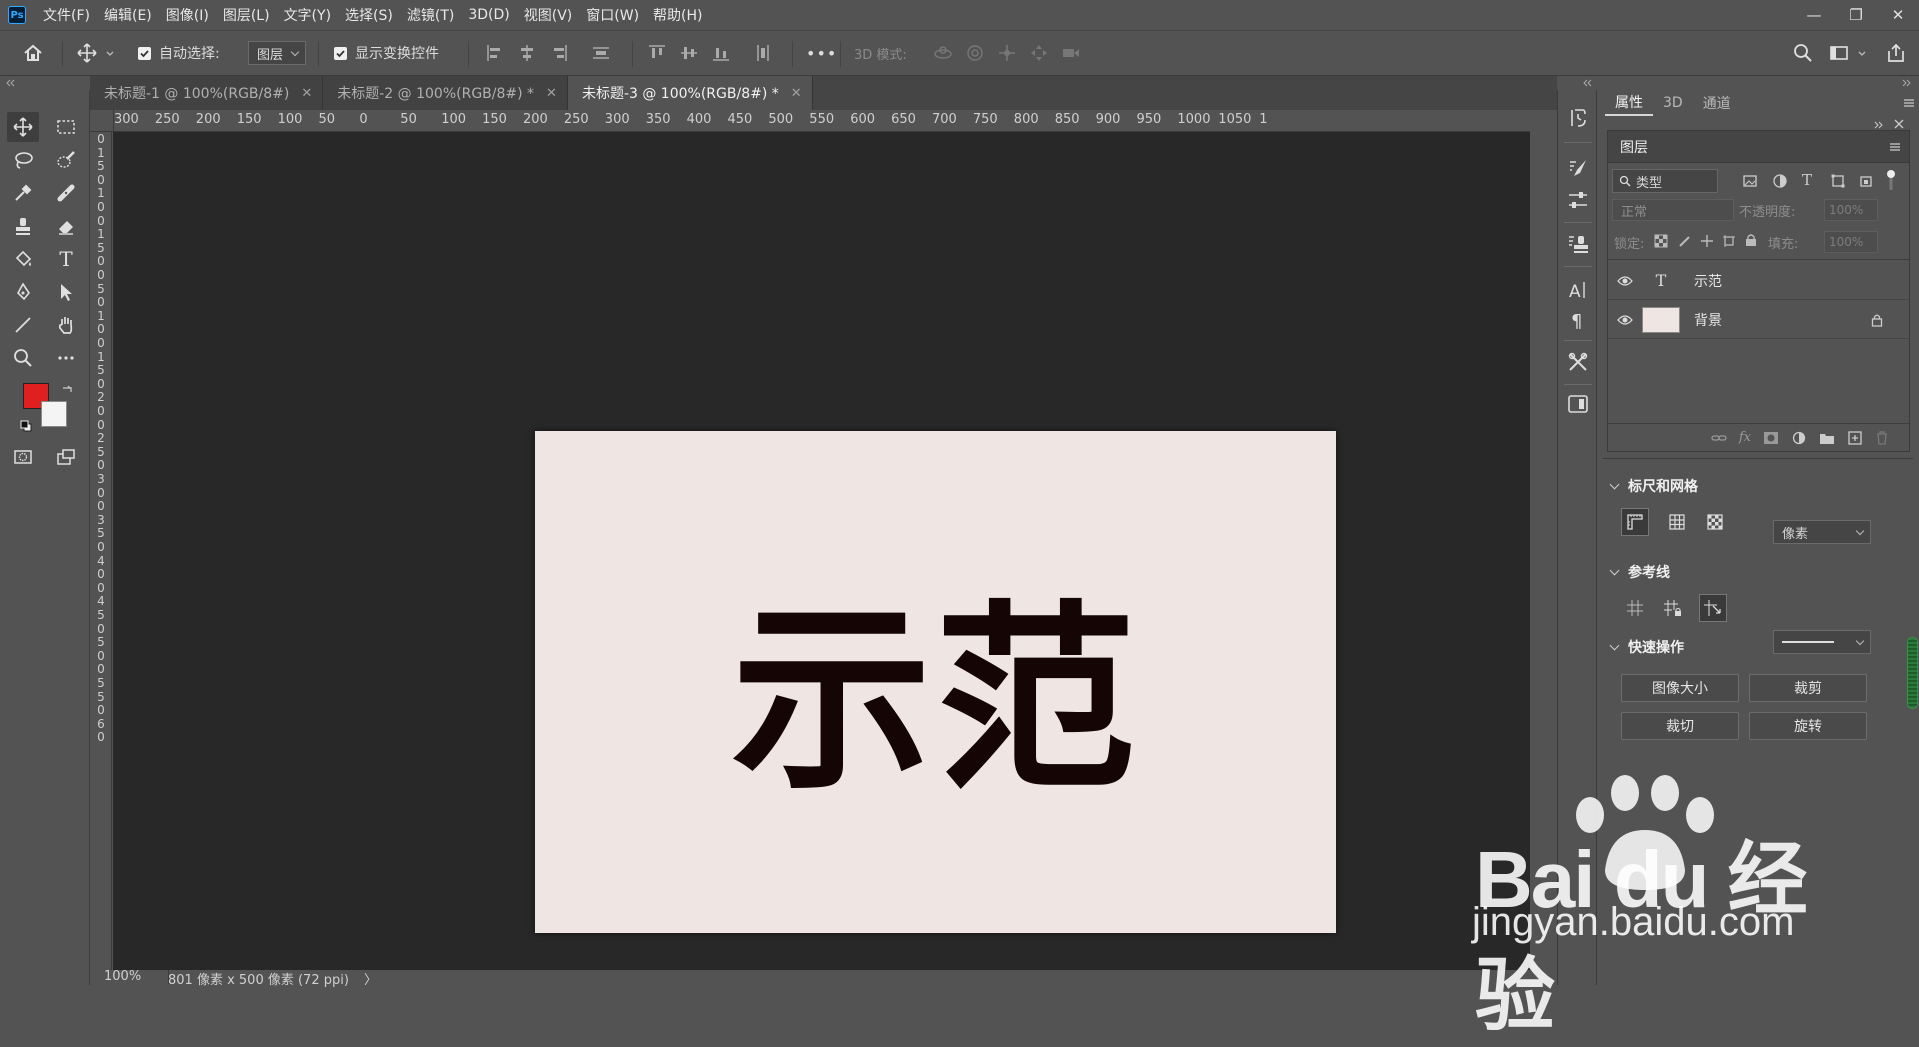  Describe the element at coordinates (763, 53) in the screenshot. I see `distribute-h-icon` at that location.